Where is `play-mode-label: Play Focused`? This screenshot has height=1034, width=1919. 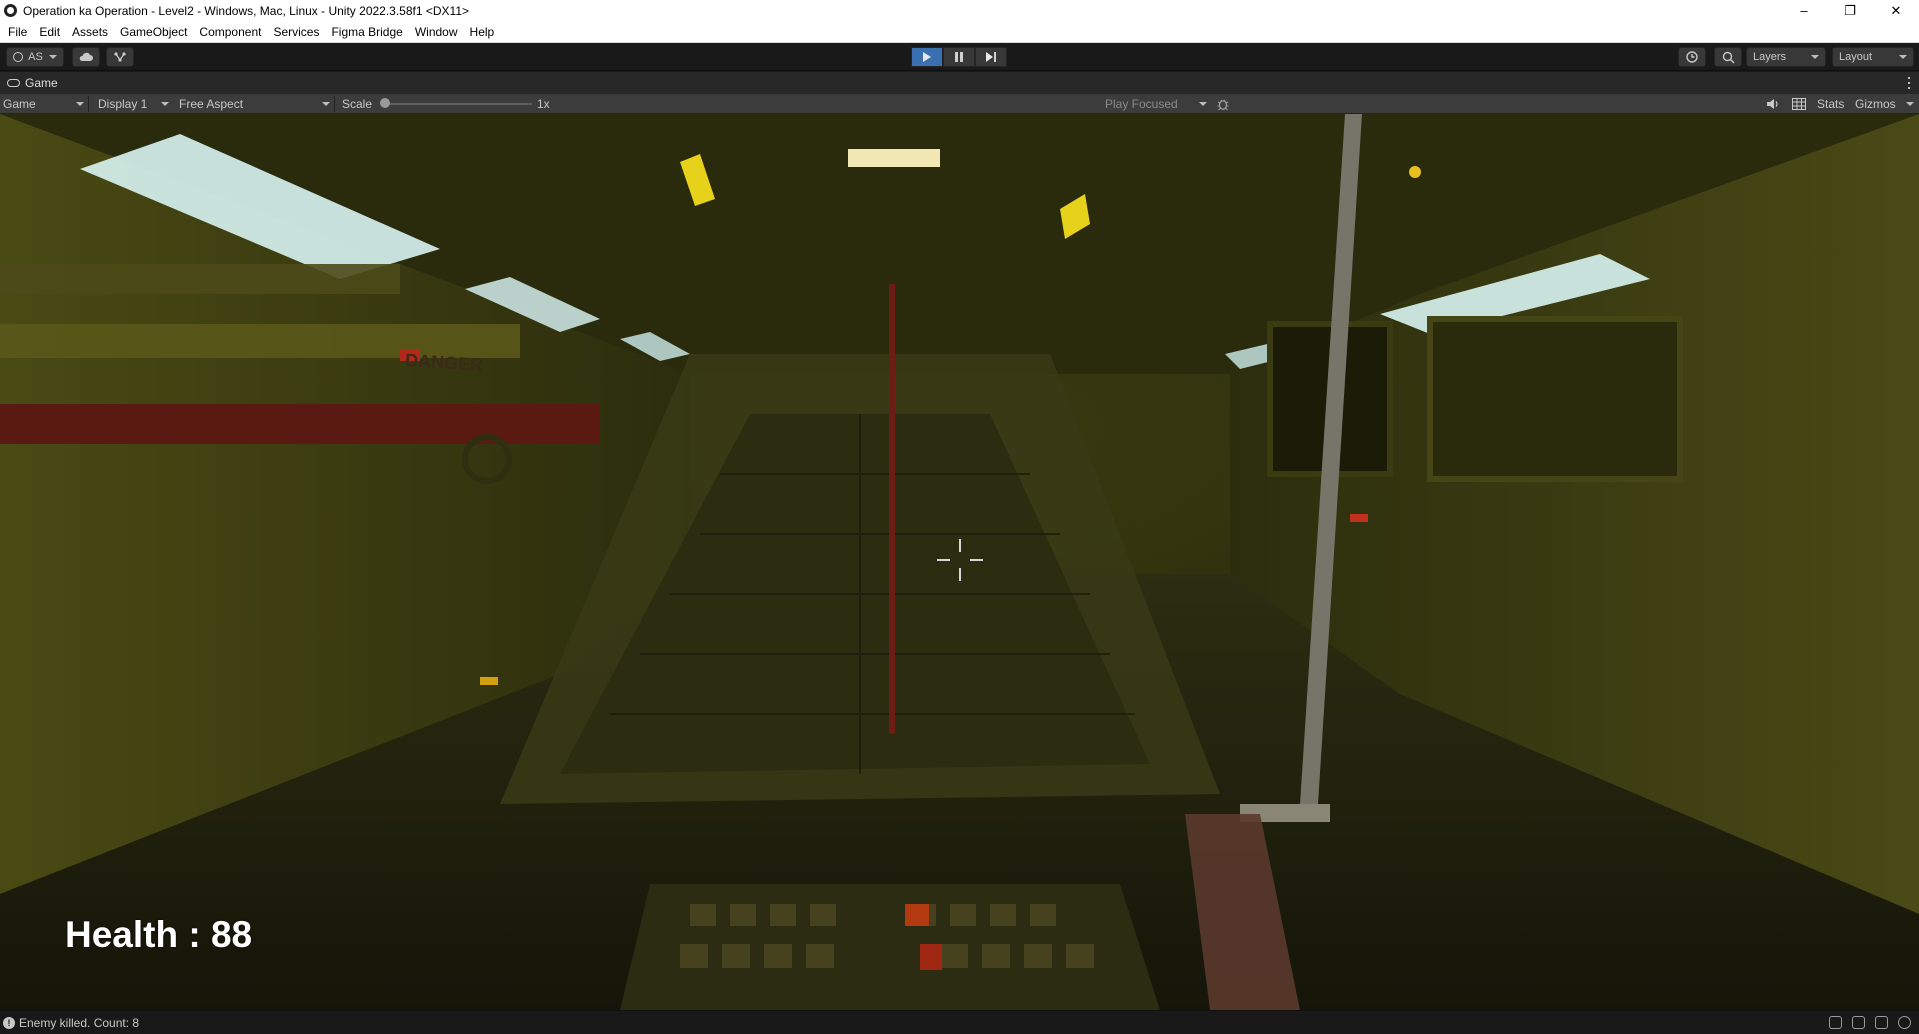
play-mode-label: Play Focused is located at coordinates (1141, 104).